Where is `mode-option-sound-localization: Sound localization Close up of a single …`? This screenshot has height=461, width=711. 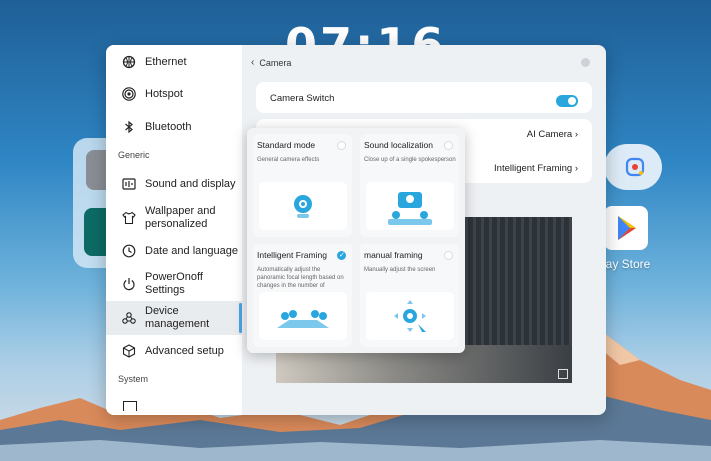 mode-option-sound-localization: Sound localization Close up of a single … is located at coordinates (409, 185).